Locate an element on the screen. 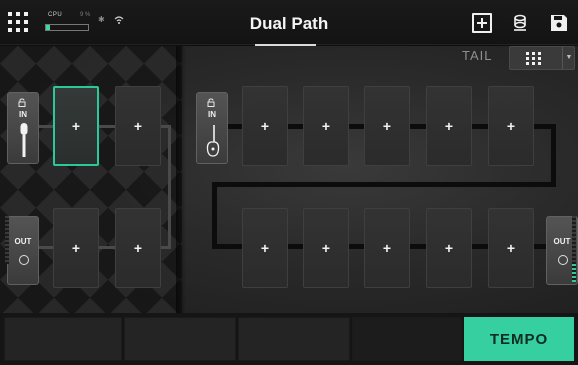 The image size is (578, 365). guitar-icon is located at coordinates (213, 141).